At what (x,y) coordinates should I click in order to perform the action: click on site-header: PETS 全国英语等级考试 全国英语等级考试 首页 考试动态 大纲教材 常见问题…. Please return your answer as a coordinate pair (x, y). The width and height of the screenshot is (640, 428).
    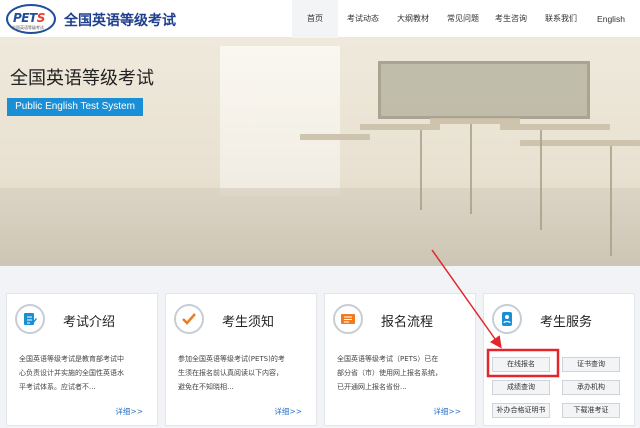
    Looking at the image, I should click on (320, 19).